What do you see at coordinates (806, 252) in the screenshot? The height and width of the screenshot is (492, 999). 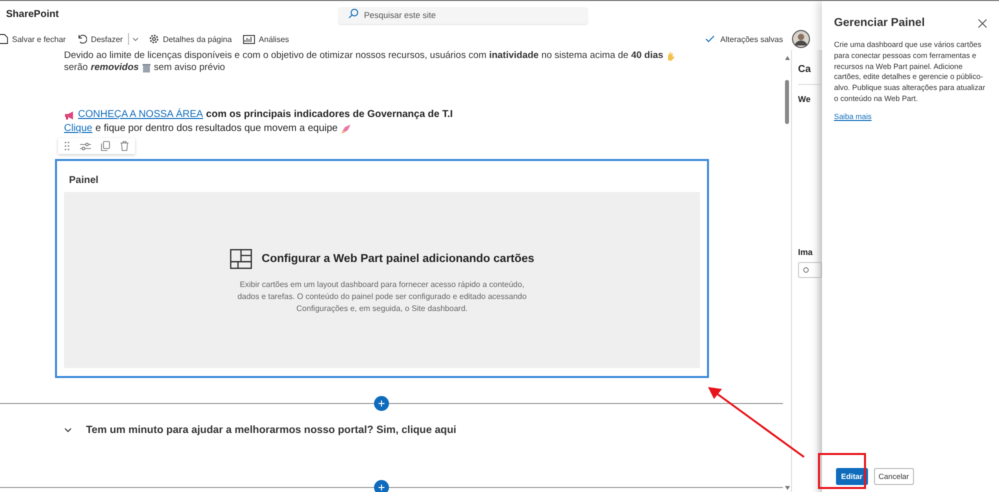 I see `pane-label: Ima` at bounding box center [806, 252].